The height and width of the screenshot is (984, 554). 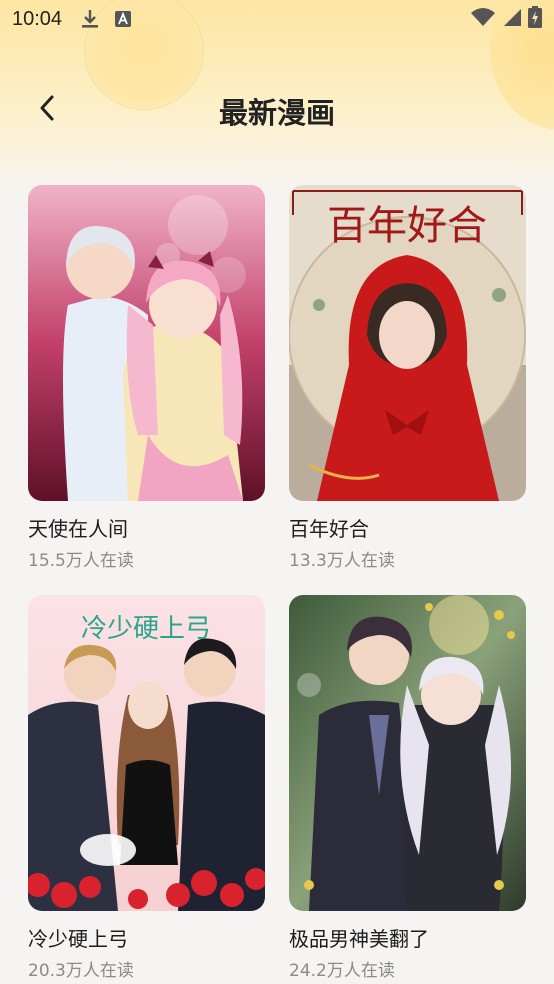 What do you see at coordinates (407, 343) in the screenshot?
I see `comic-cover: 百年好合` at bounding box center [407, 343].